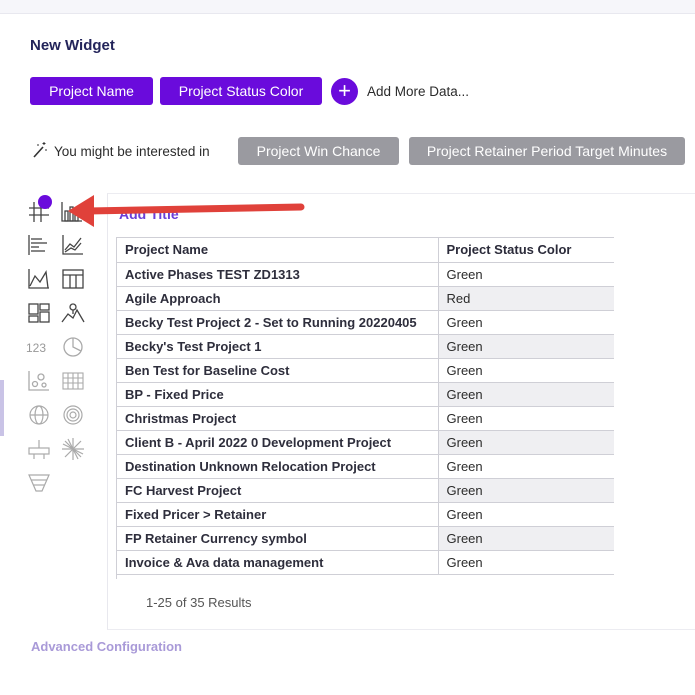 This screenshot has width=695, height=695. I want to click on table-row: Ben Test for Baseline Cost Green, so click(365, 370).